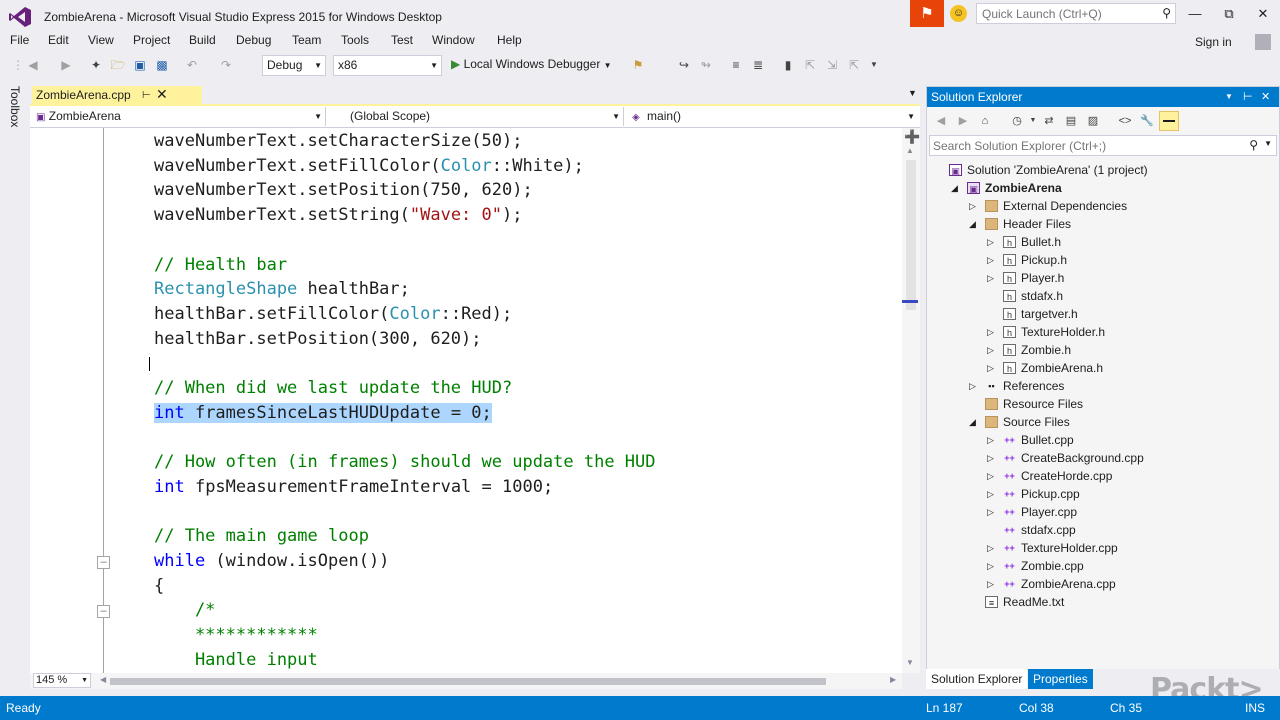  I want to click on code-line: int fpsMeasurementFrameInterval = 1000;, so click(353, 487).